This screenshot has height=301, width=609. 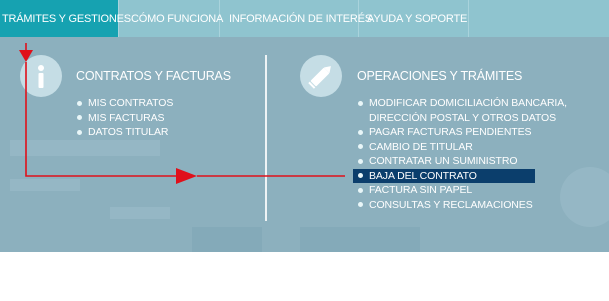 I want to click on tab-label: AYUDA Y SOPORTE, so click(x=417, y=18).